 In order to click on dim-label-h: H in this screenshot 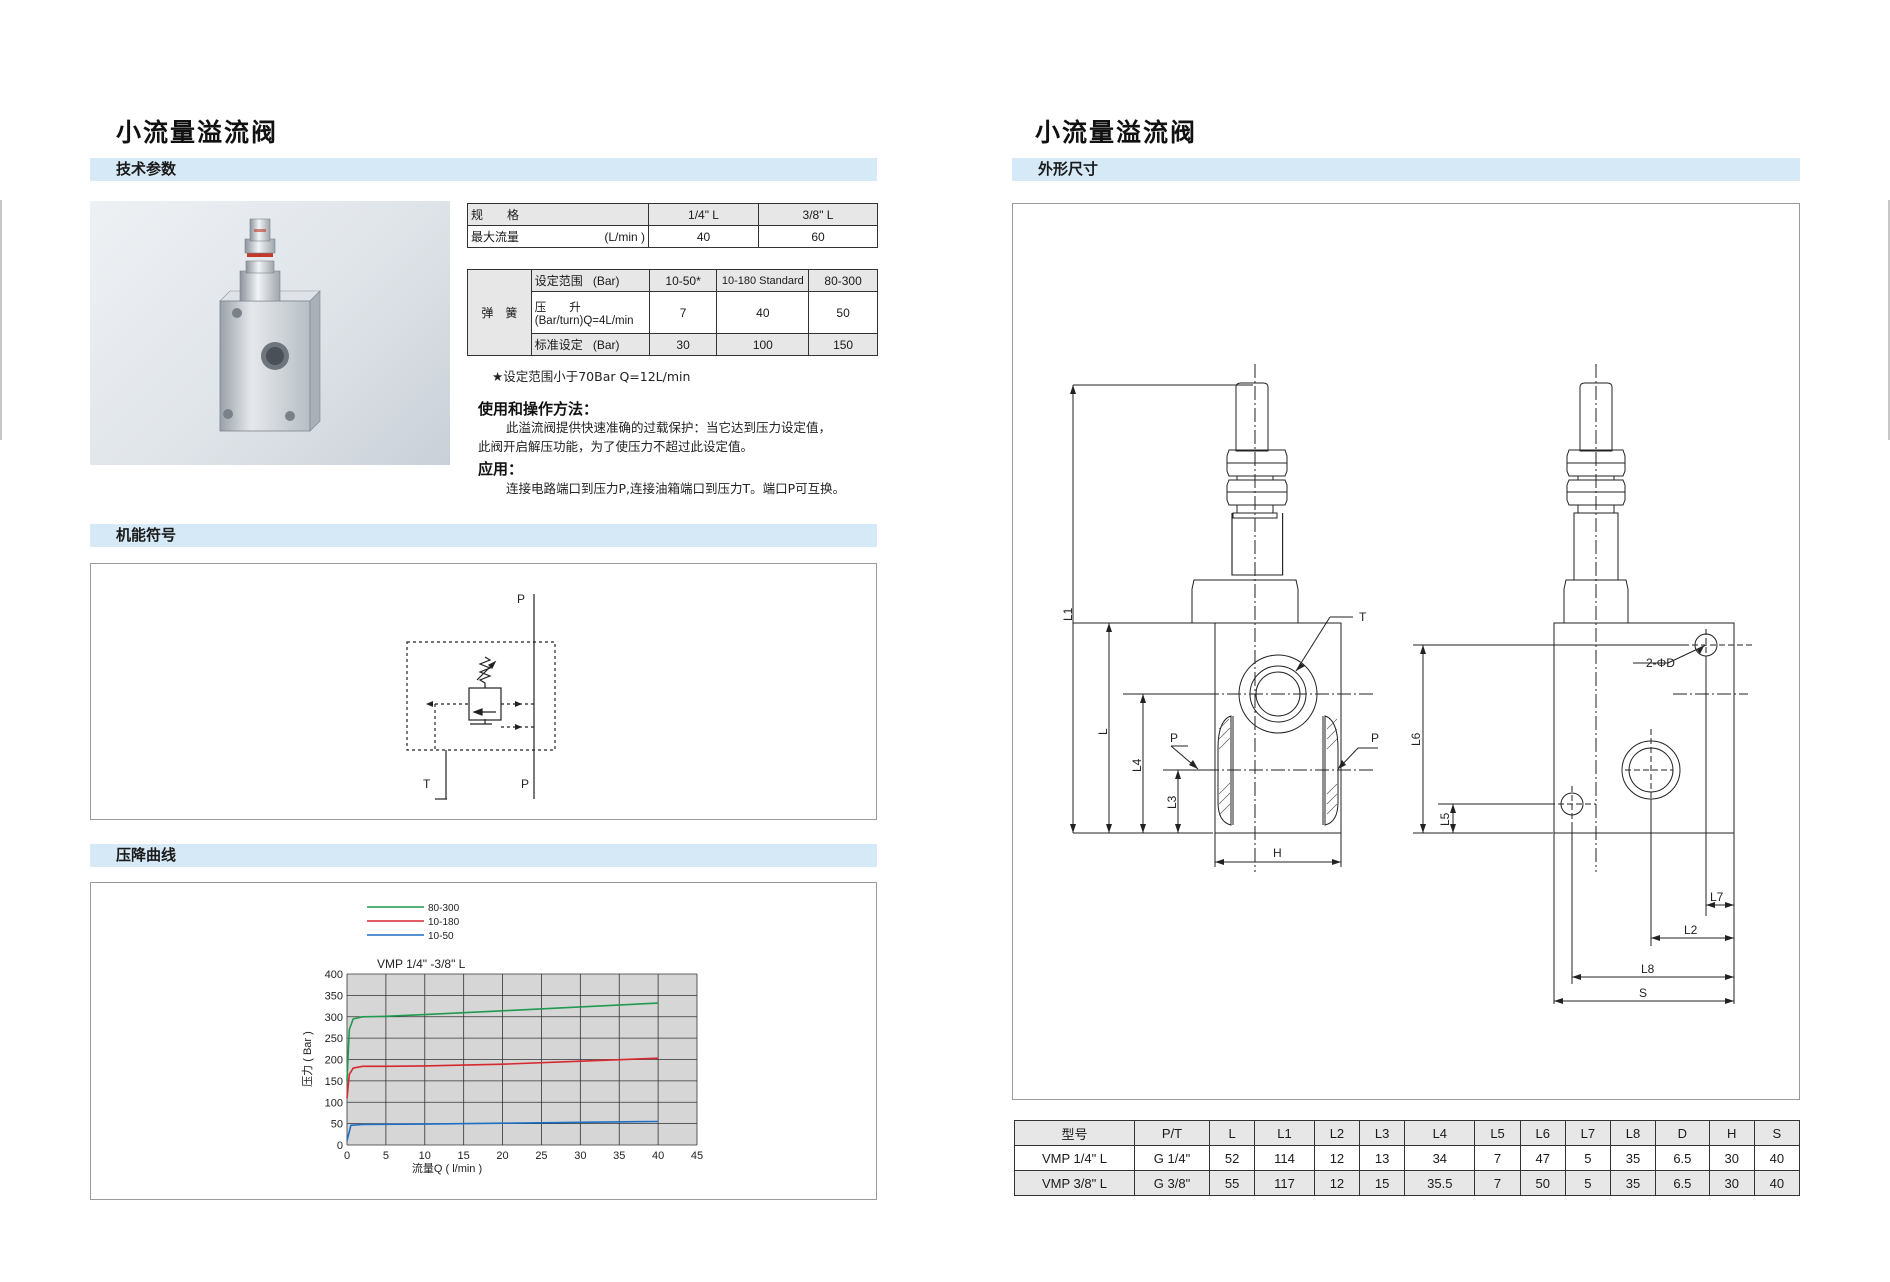, I will do `click(1277, 853)`.